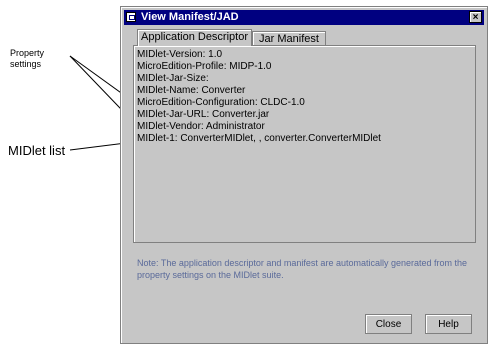 The width and height of the screenshot is (493, 350). Describe the element at coordinates (475, 17) in the screenshot. I see `close-icon: ×` at that location.